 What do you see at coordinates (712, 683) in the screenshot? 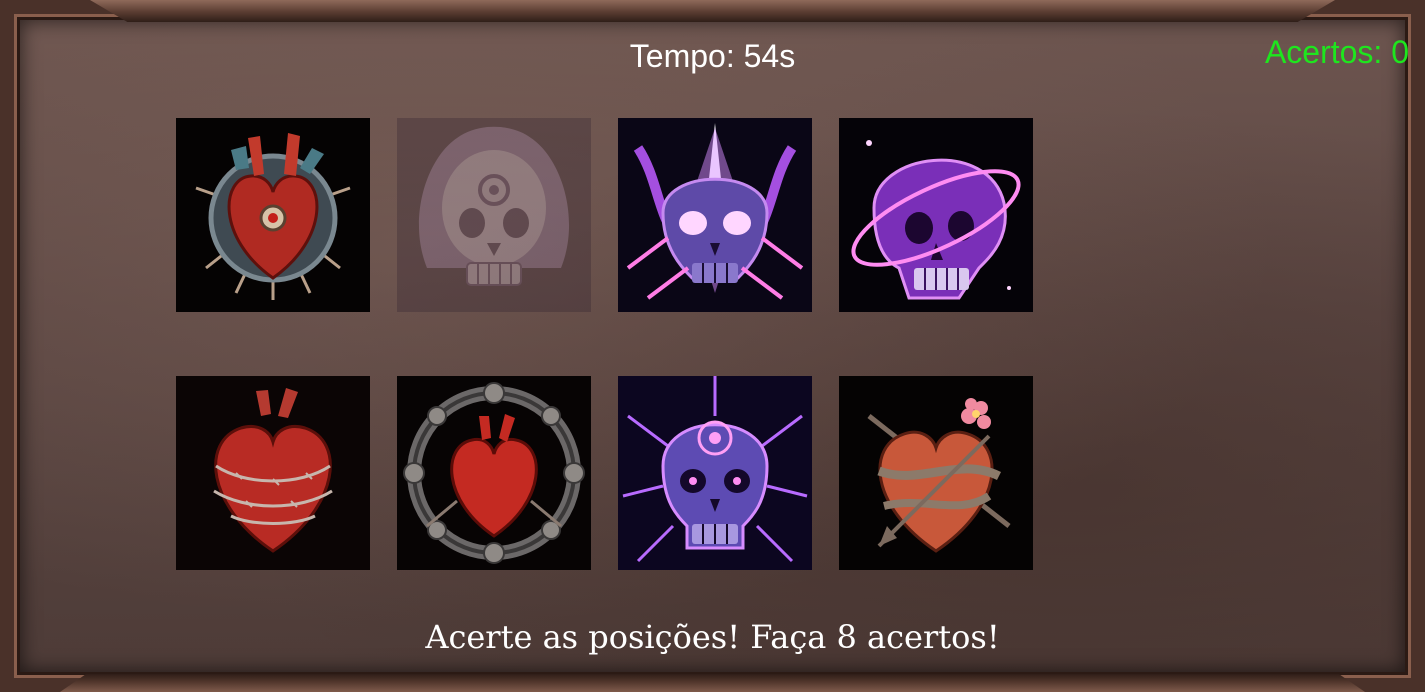
I see `frame-bottom-bar` at bounding box center [712, 683].